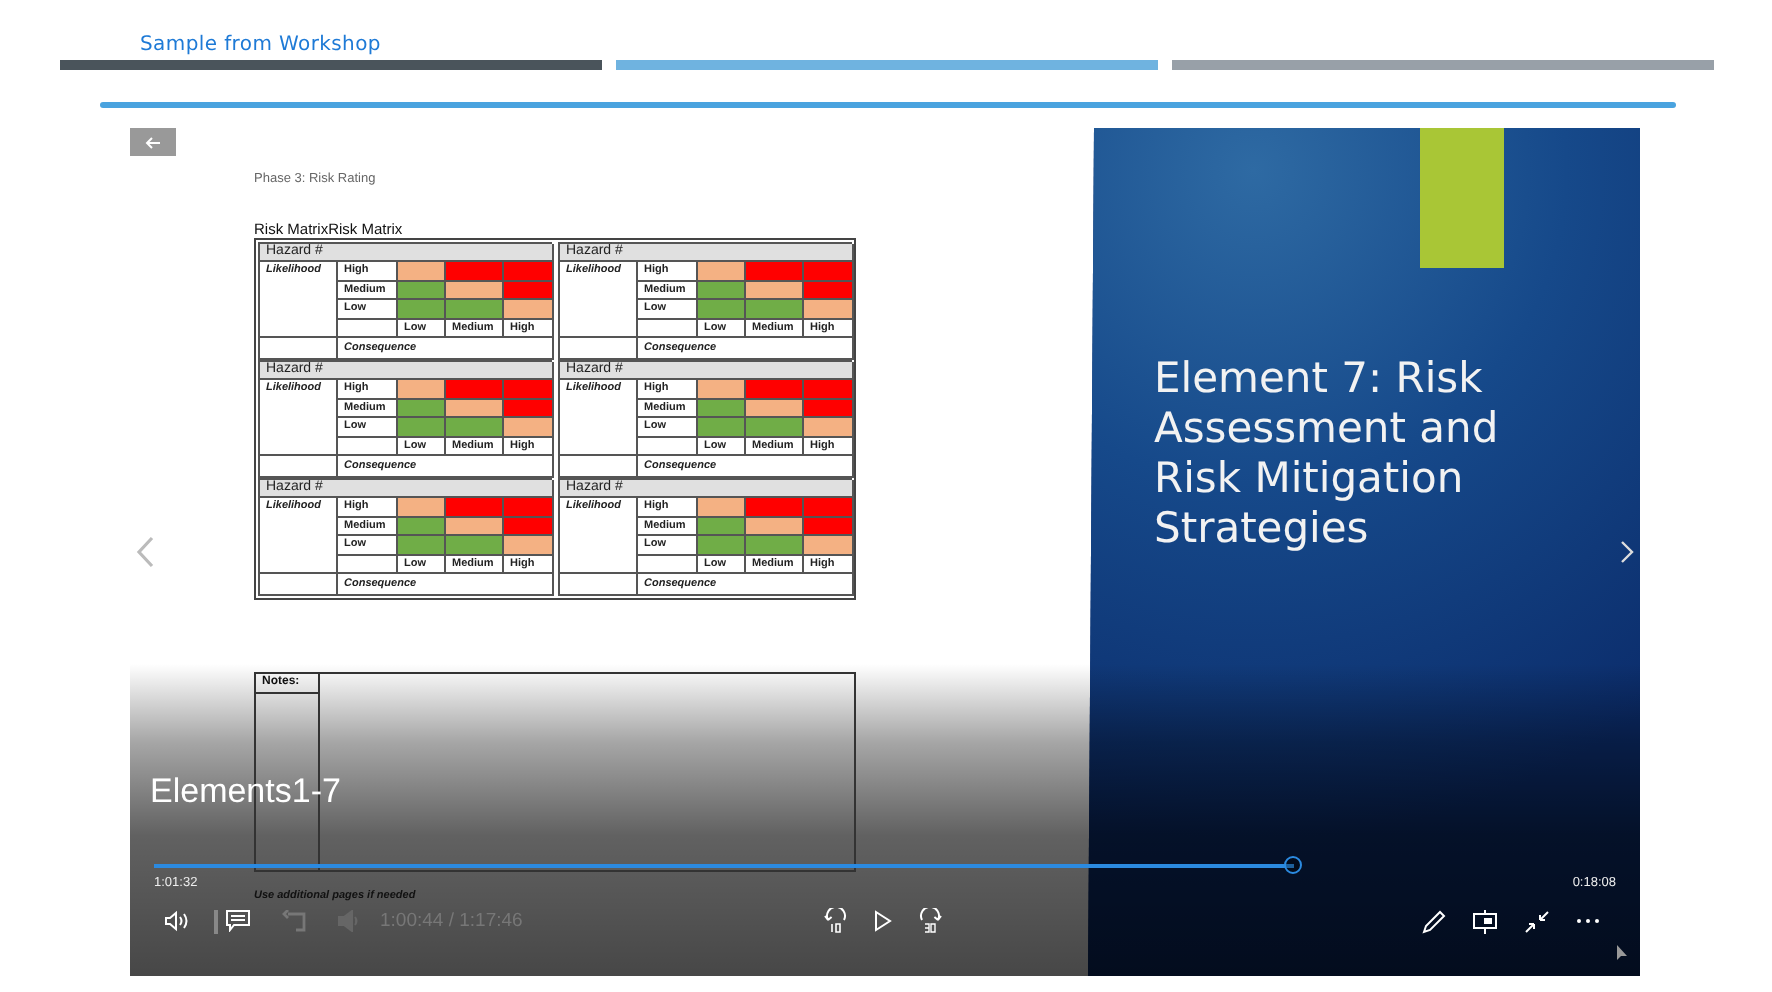 The width and height of the screenshot is (1772, 992). I want to click on pen-icon, so click(1434, 921).